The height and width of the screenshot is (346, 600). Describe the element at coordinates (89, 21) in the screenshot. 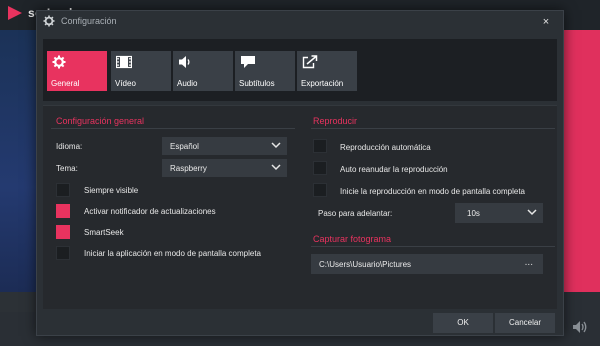

I see `dialog-title: Configuración` at that location.